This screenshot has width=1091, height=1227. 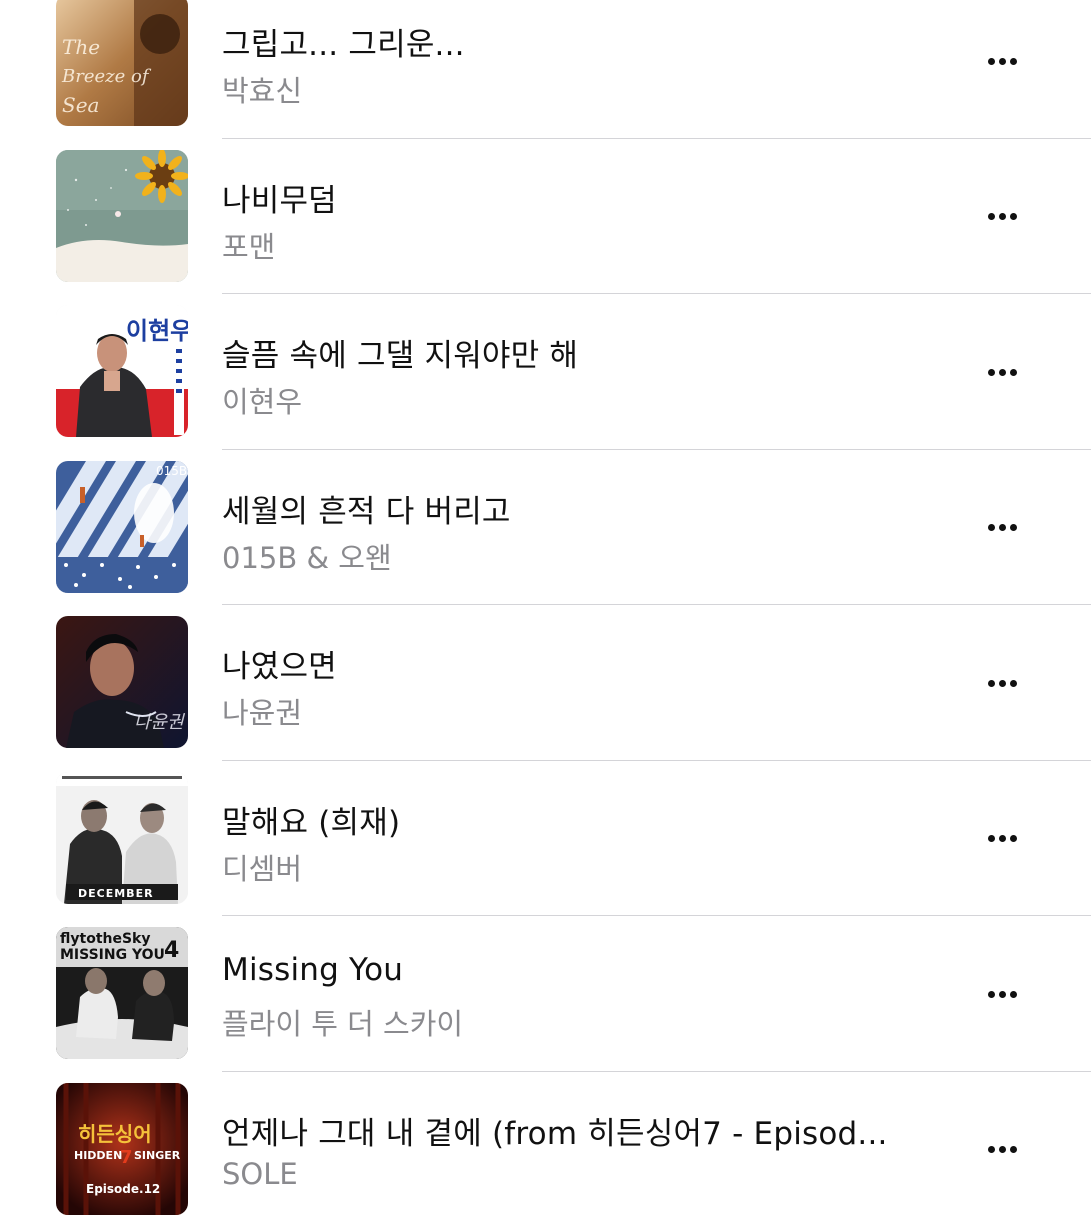 I want to click on album-art-sunflower-snow, so click(x=122, y=216).